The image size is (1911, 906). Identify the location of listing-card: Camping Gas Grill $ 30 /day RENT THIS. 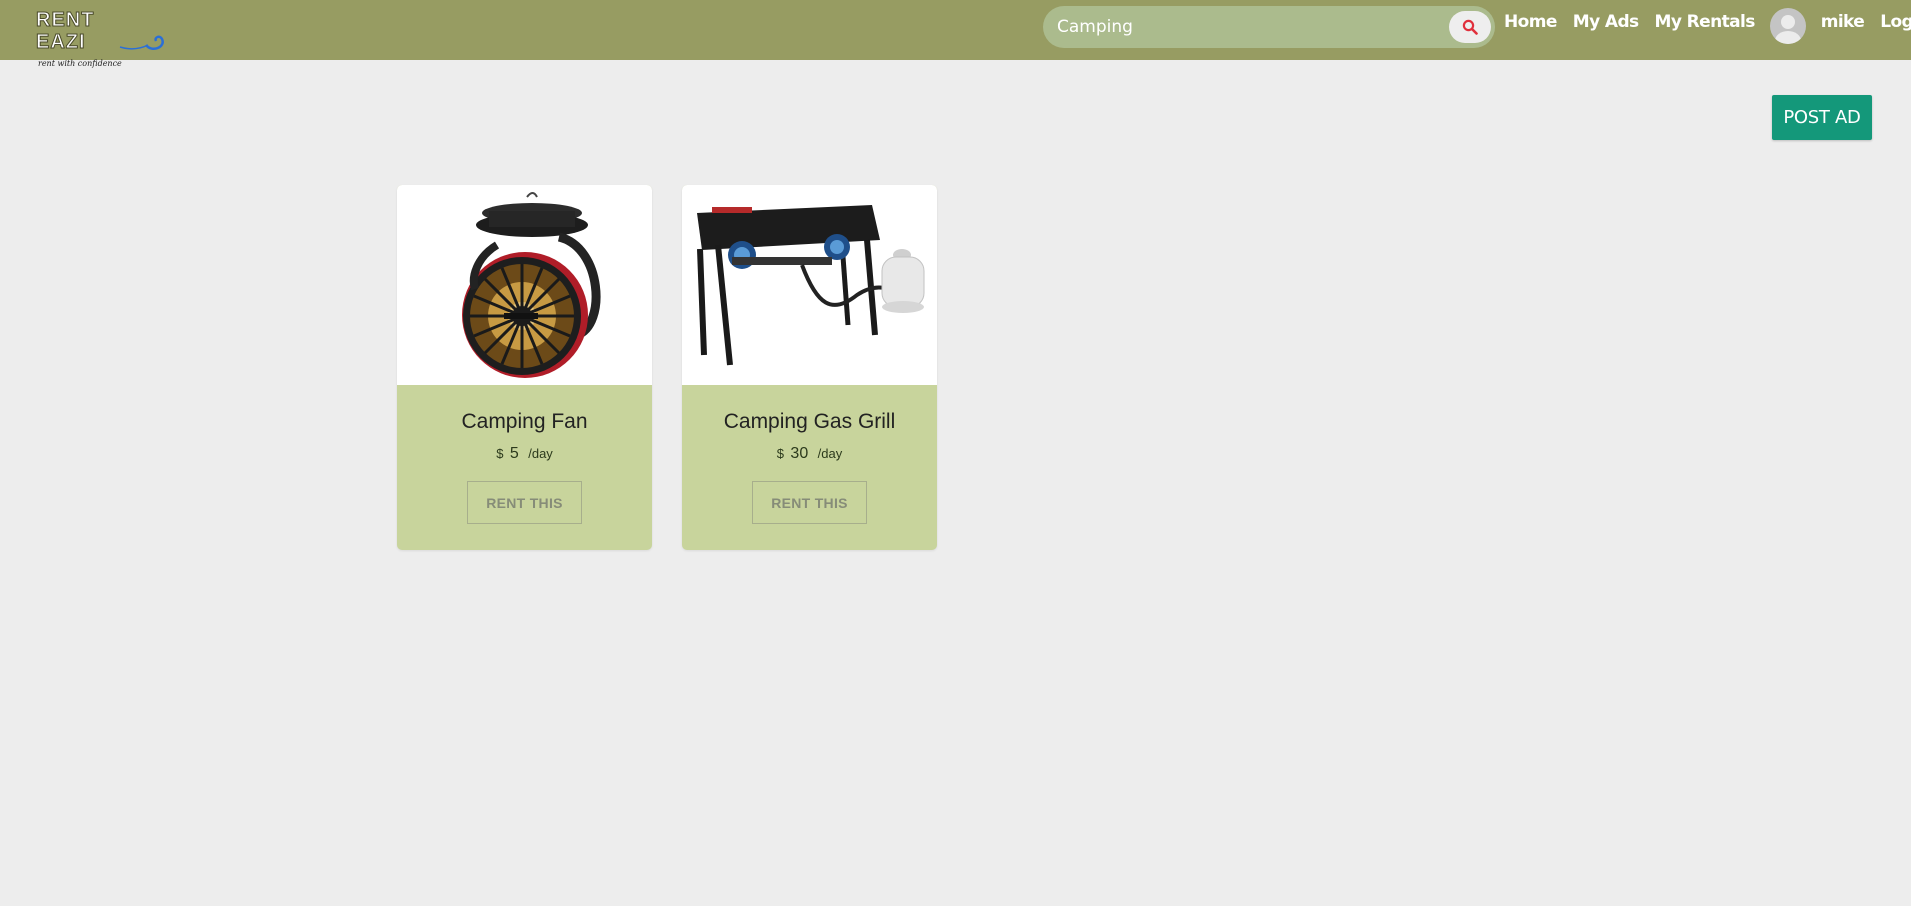
(809, 367).